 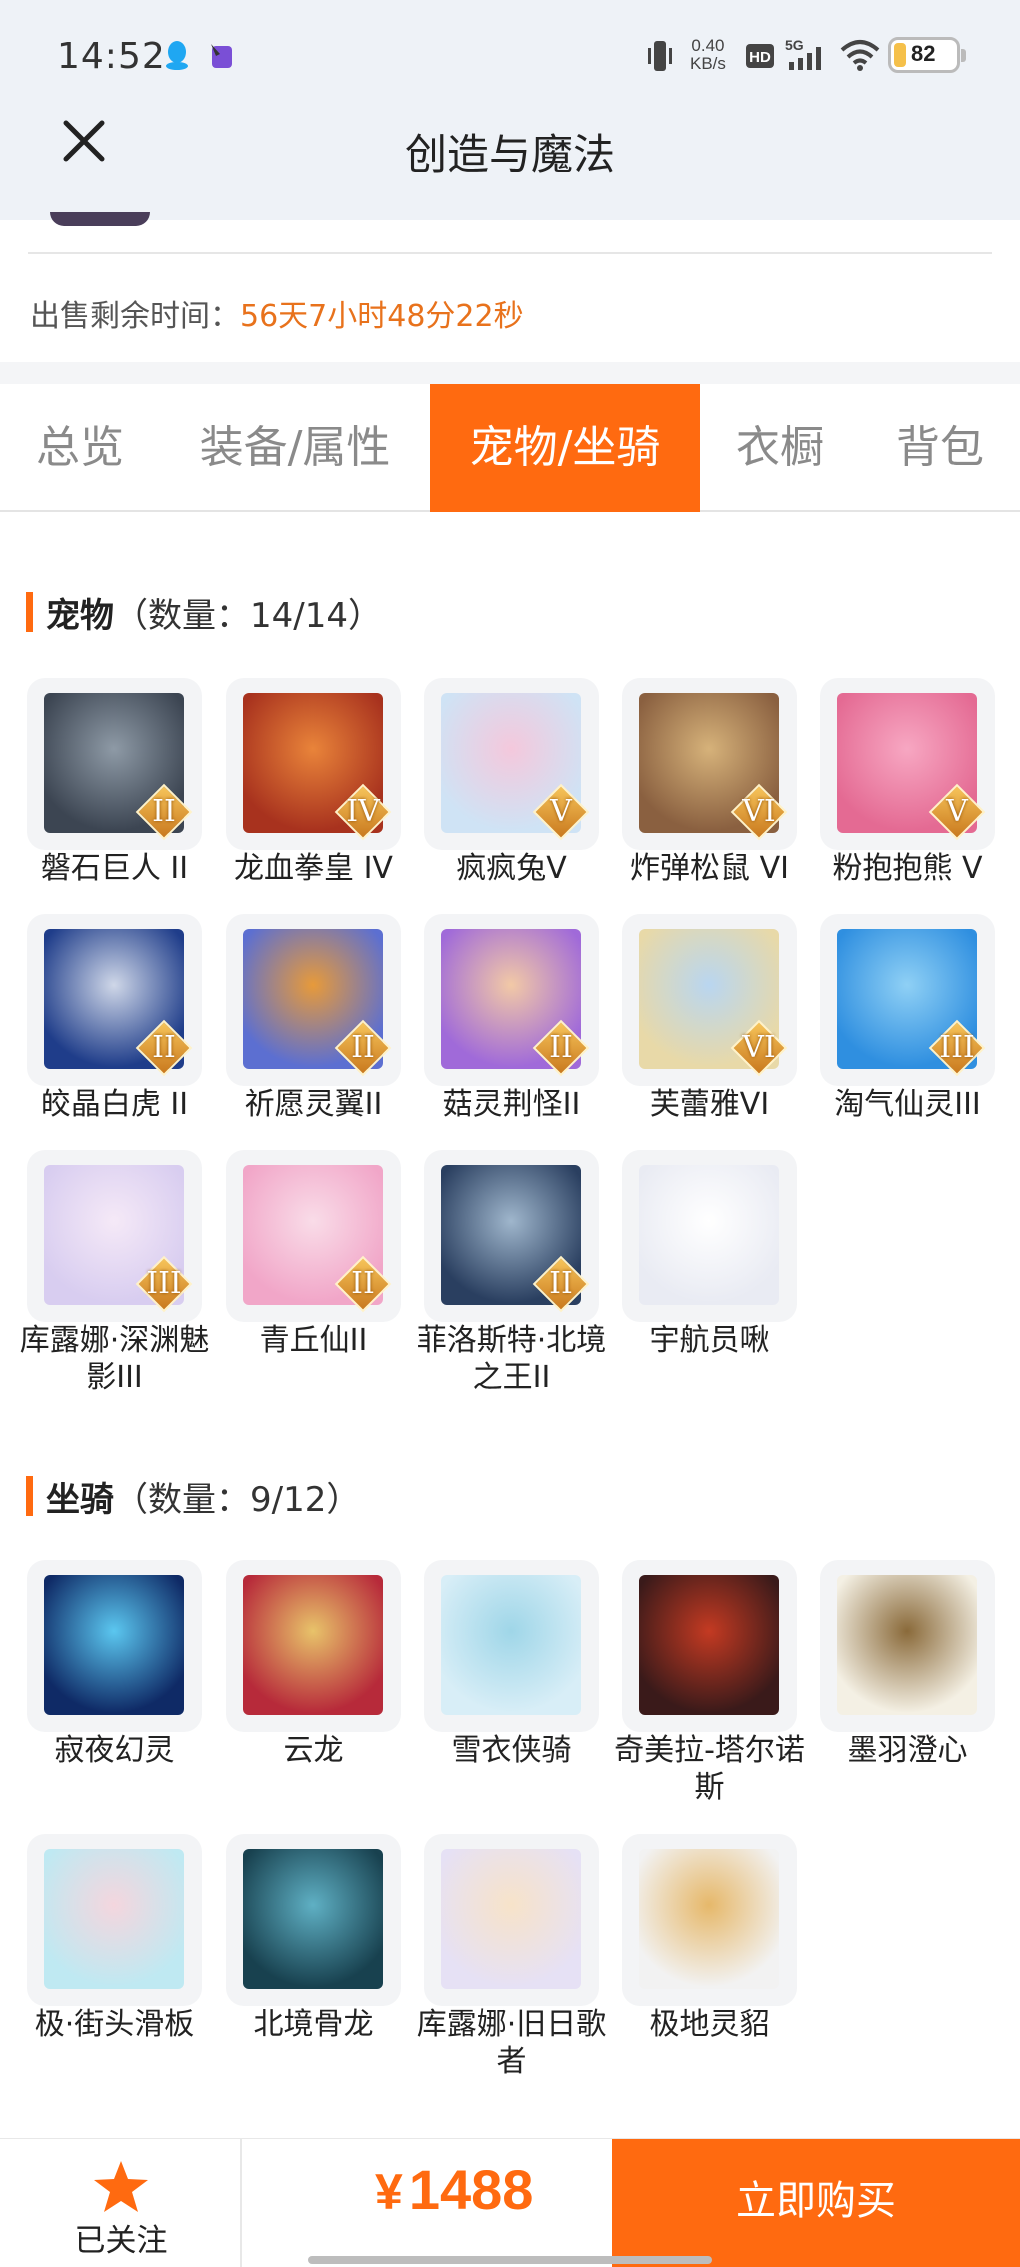 What do you see at coordinates (111, 56) in the screenshot?
I see `status-time: 14:52` at bounding box center [111, 56].